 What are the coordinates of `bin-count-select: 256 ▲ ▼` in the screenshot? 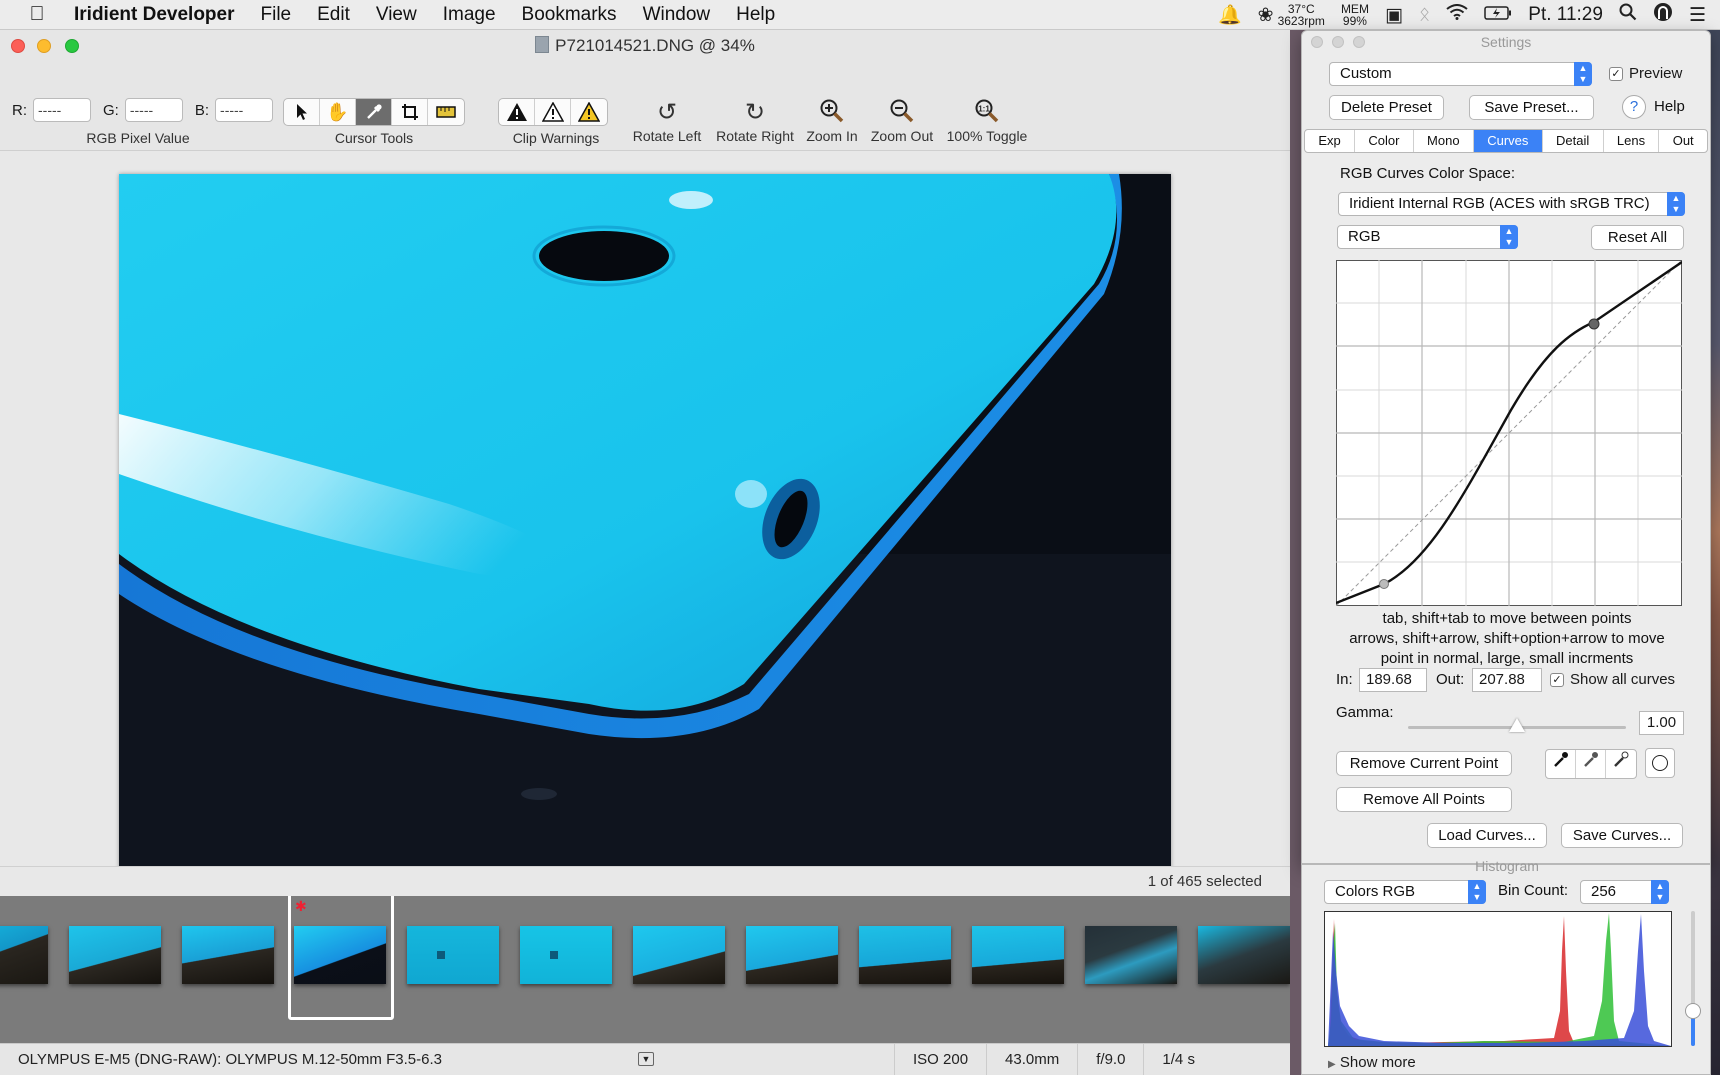 It's located at (1624, 892).